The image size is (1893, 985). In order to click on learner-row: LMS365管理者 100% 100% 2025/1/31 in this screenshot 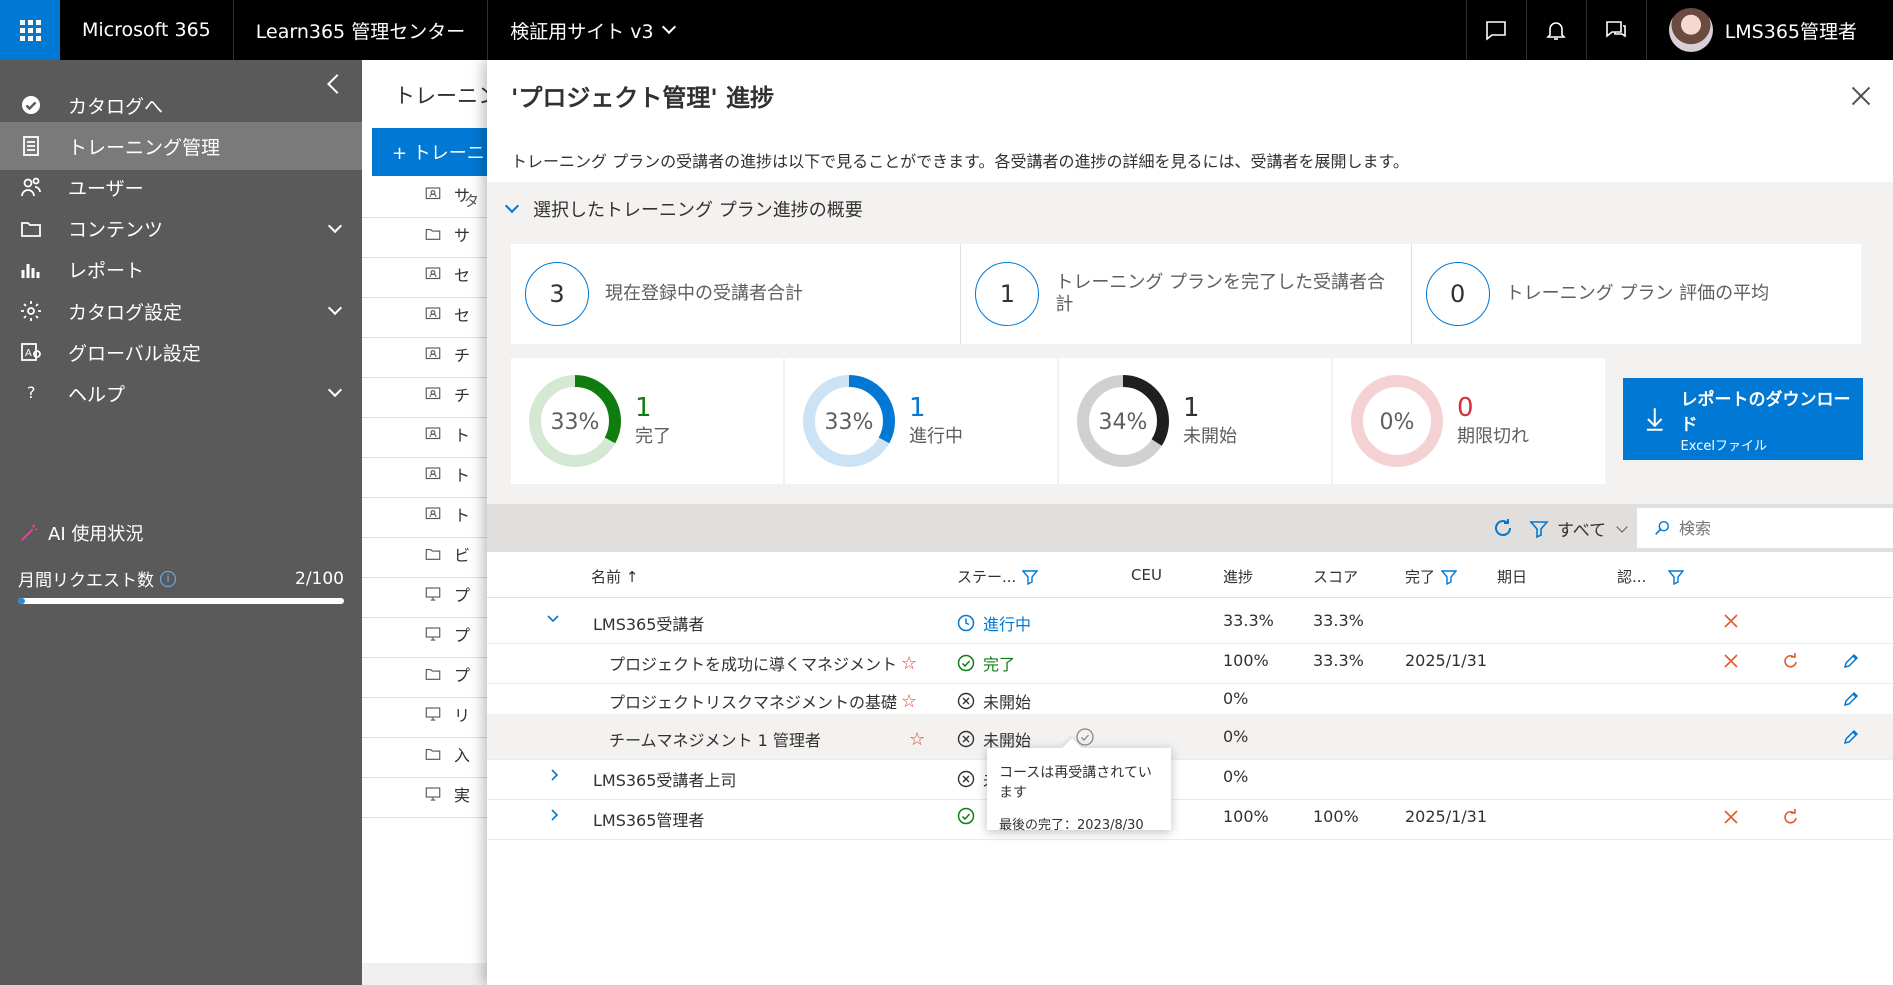, I will do `click(1190, 817)`.